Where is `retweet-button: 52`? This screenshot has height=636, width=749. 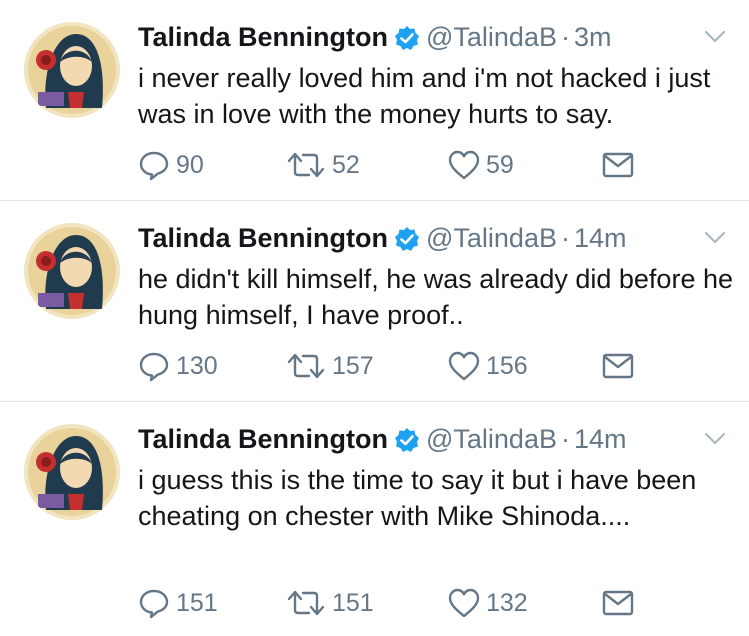 retweet-button: 52 is located at coordinates (323, 165).